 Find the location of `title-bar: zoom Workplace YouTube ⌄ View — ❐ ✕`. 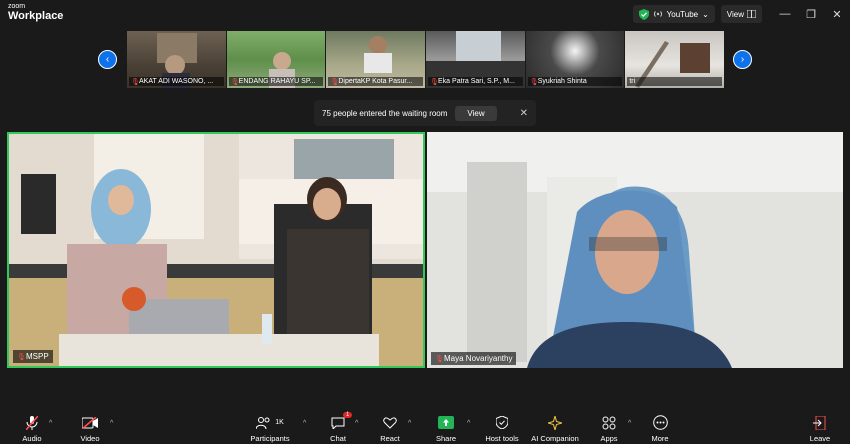

title-bar: zoom Workplace YouTube ⌄ View — ❐ ✕ is located at coordinates (425, 14).